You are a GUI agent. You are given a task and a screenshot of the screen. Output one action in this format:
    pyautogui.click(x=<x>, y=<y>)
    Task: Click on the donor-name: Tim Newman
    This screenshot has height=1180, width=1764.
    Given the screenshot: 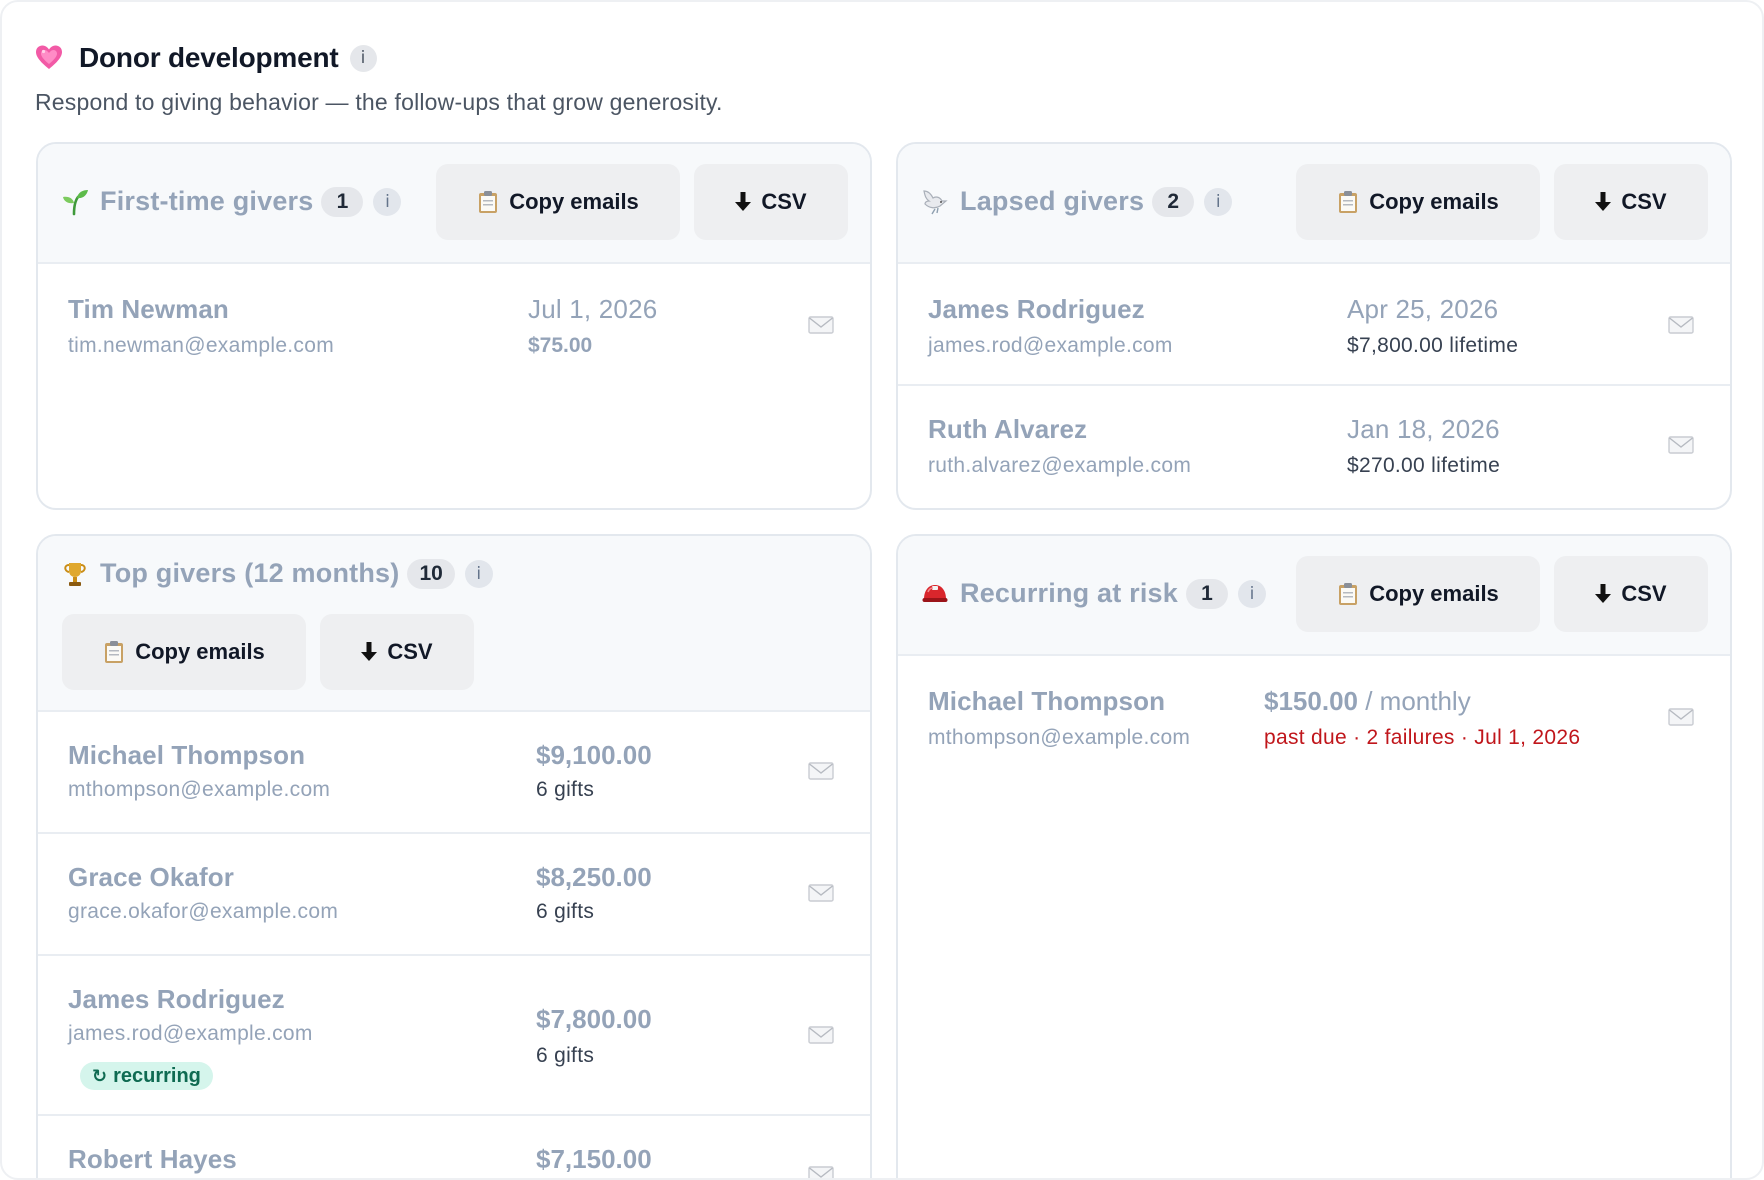 What is the action you would take?
    pyautogui.click(x=148, y=309)
    